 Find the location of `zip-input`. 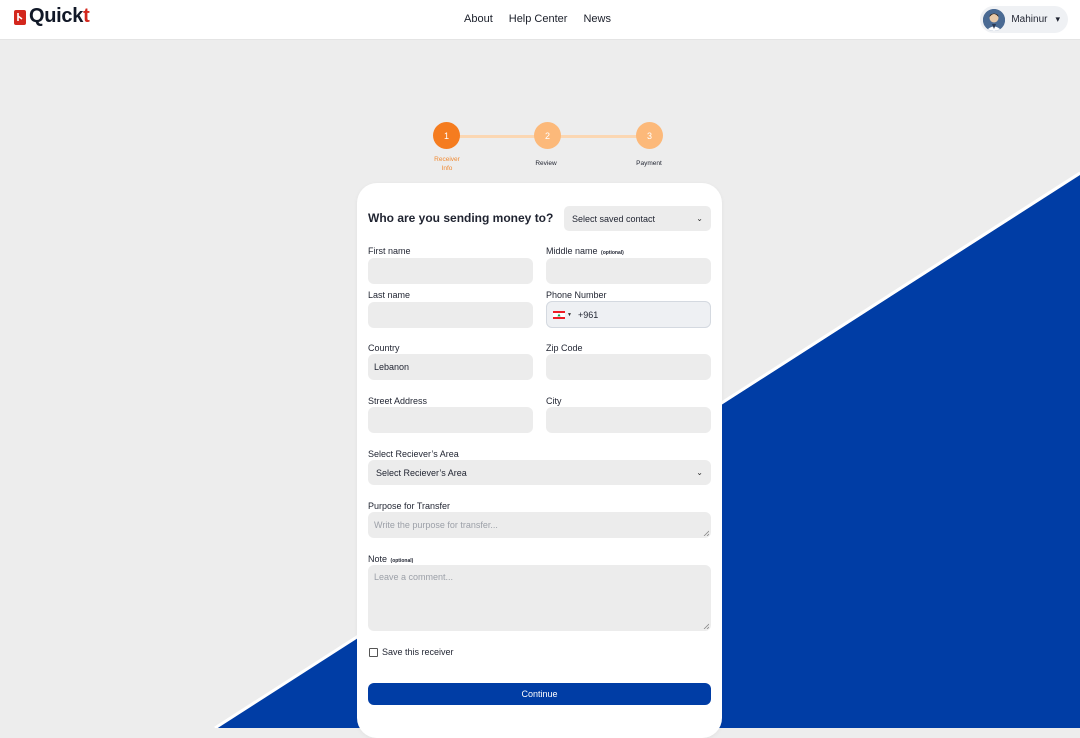

zip-input is located at coordinates (628, 367).